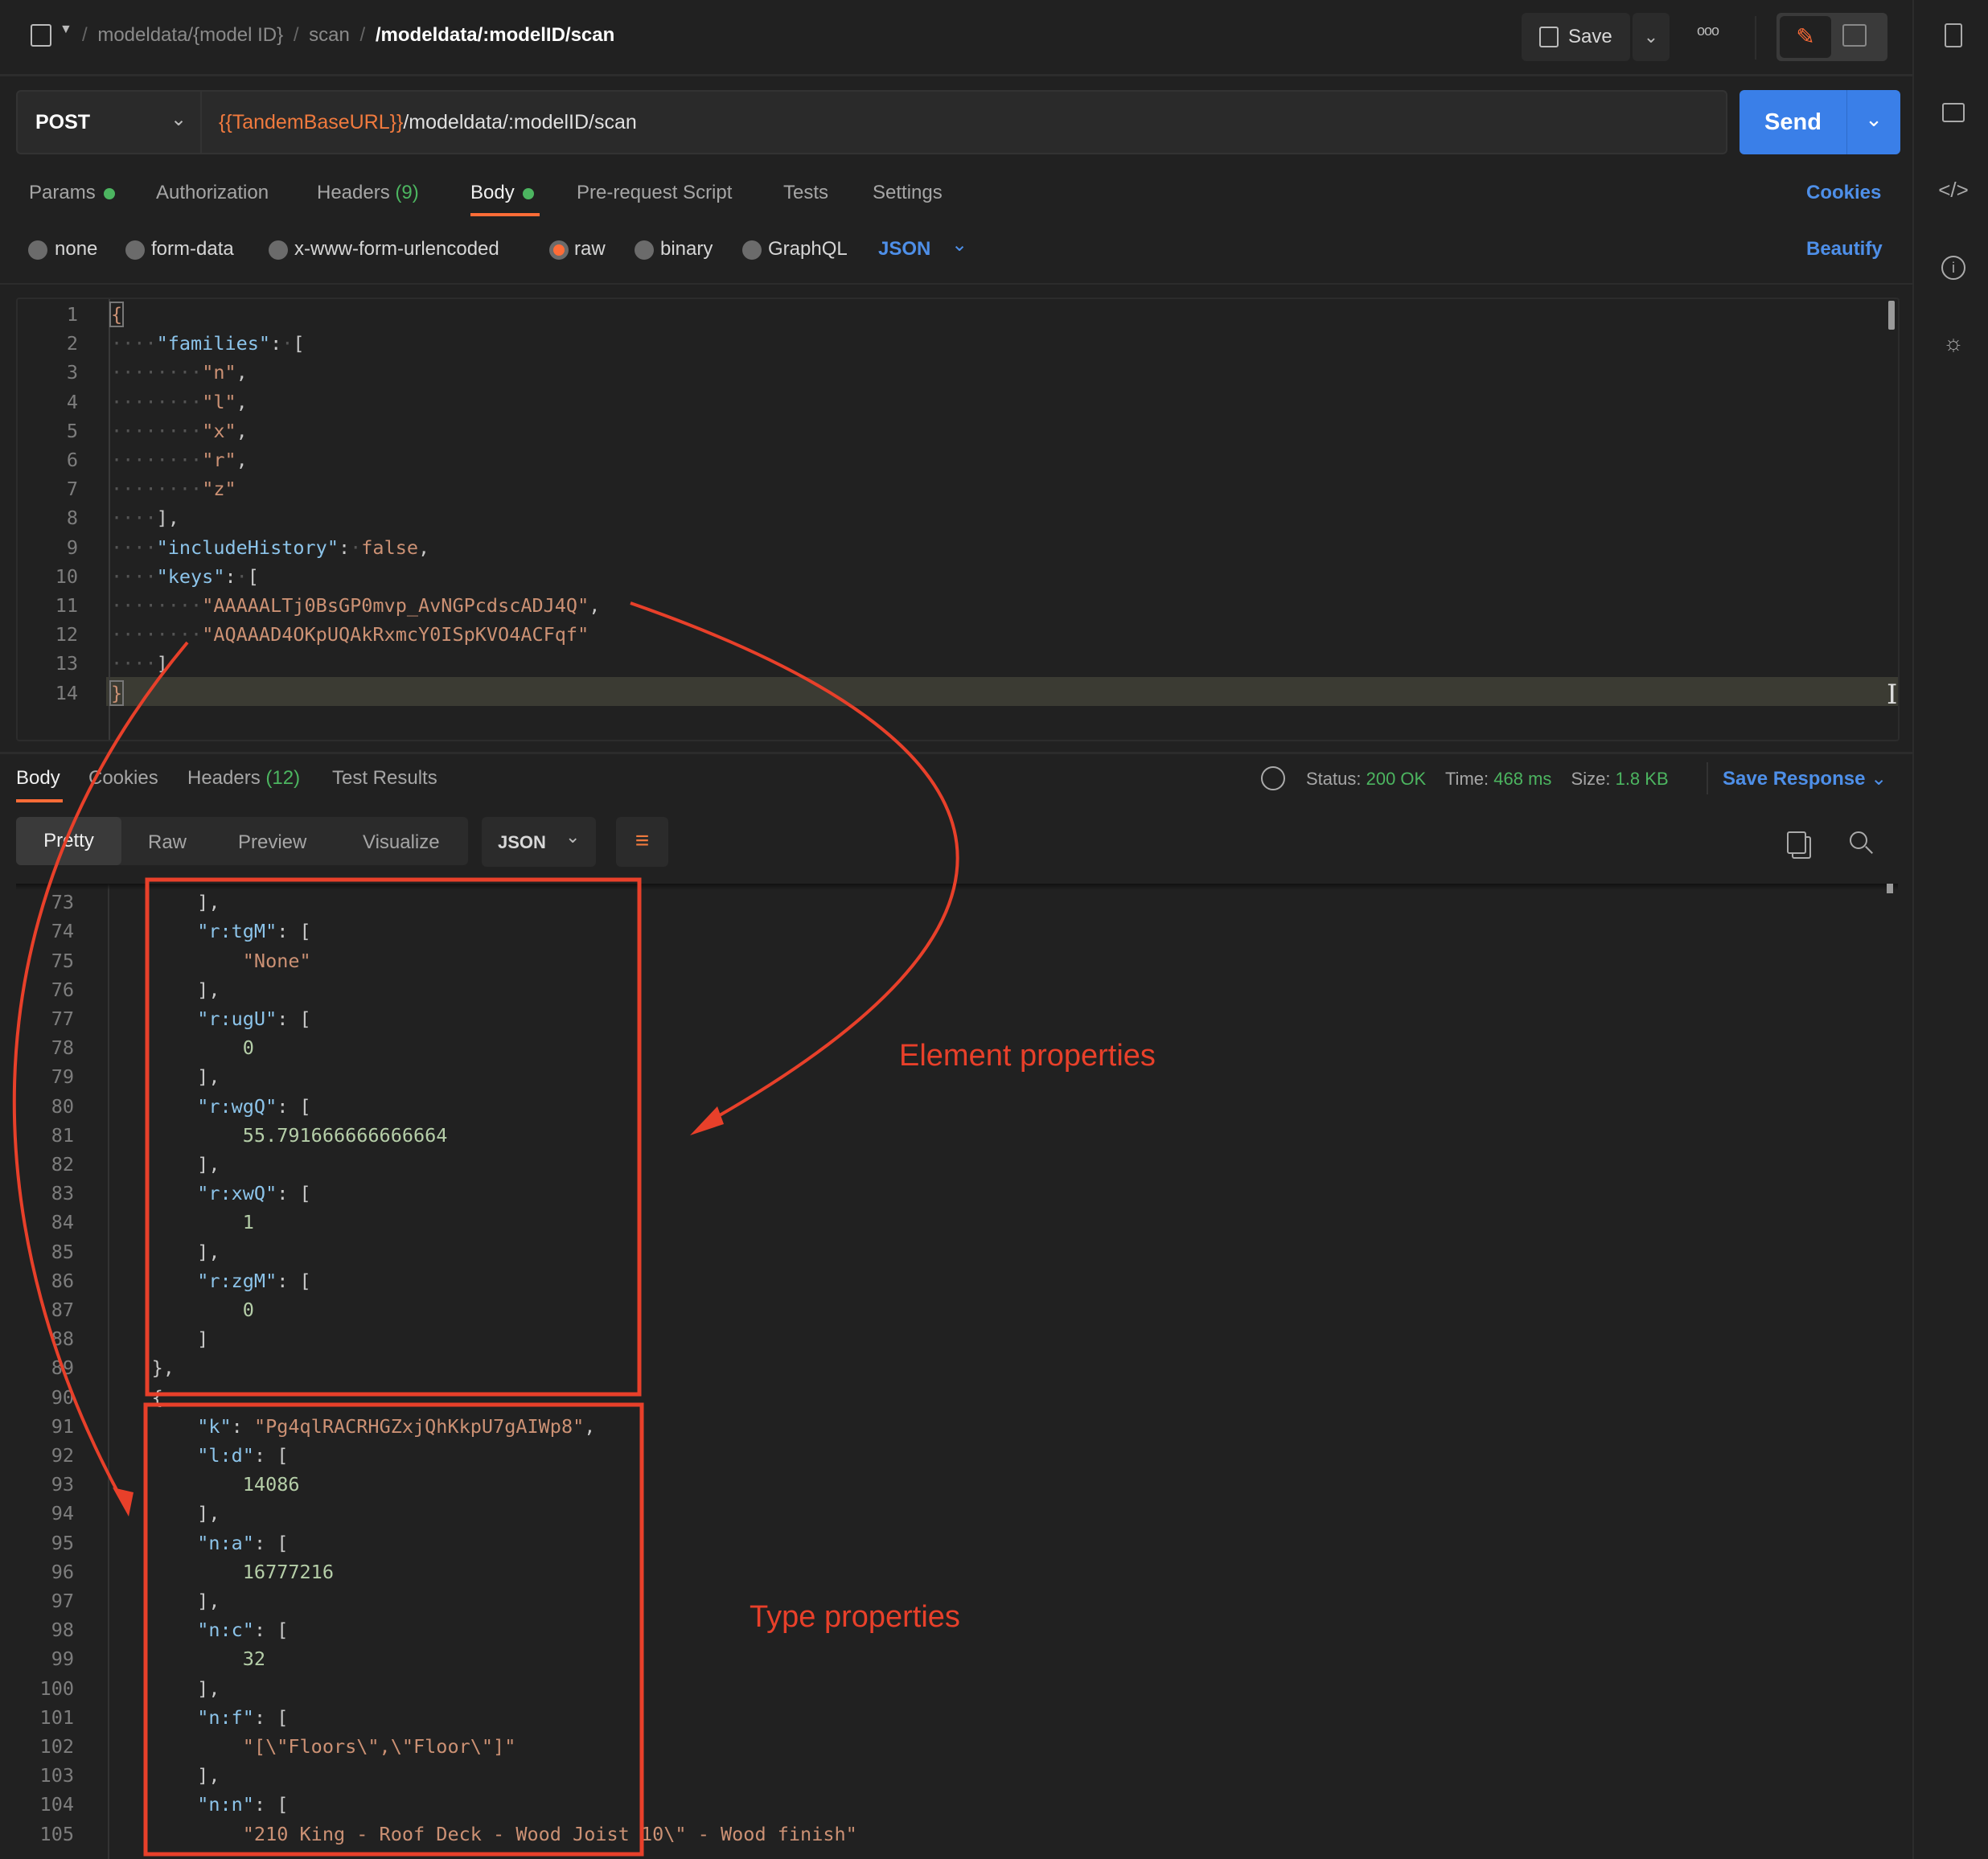 The width and height of the screenshot is (1988, 1859). What do you see at coordinates (393, 1629) in the screenshot?
I see `type-properties-box` at bounding box center [393, 1629].